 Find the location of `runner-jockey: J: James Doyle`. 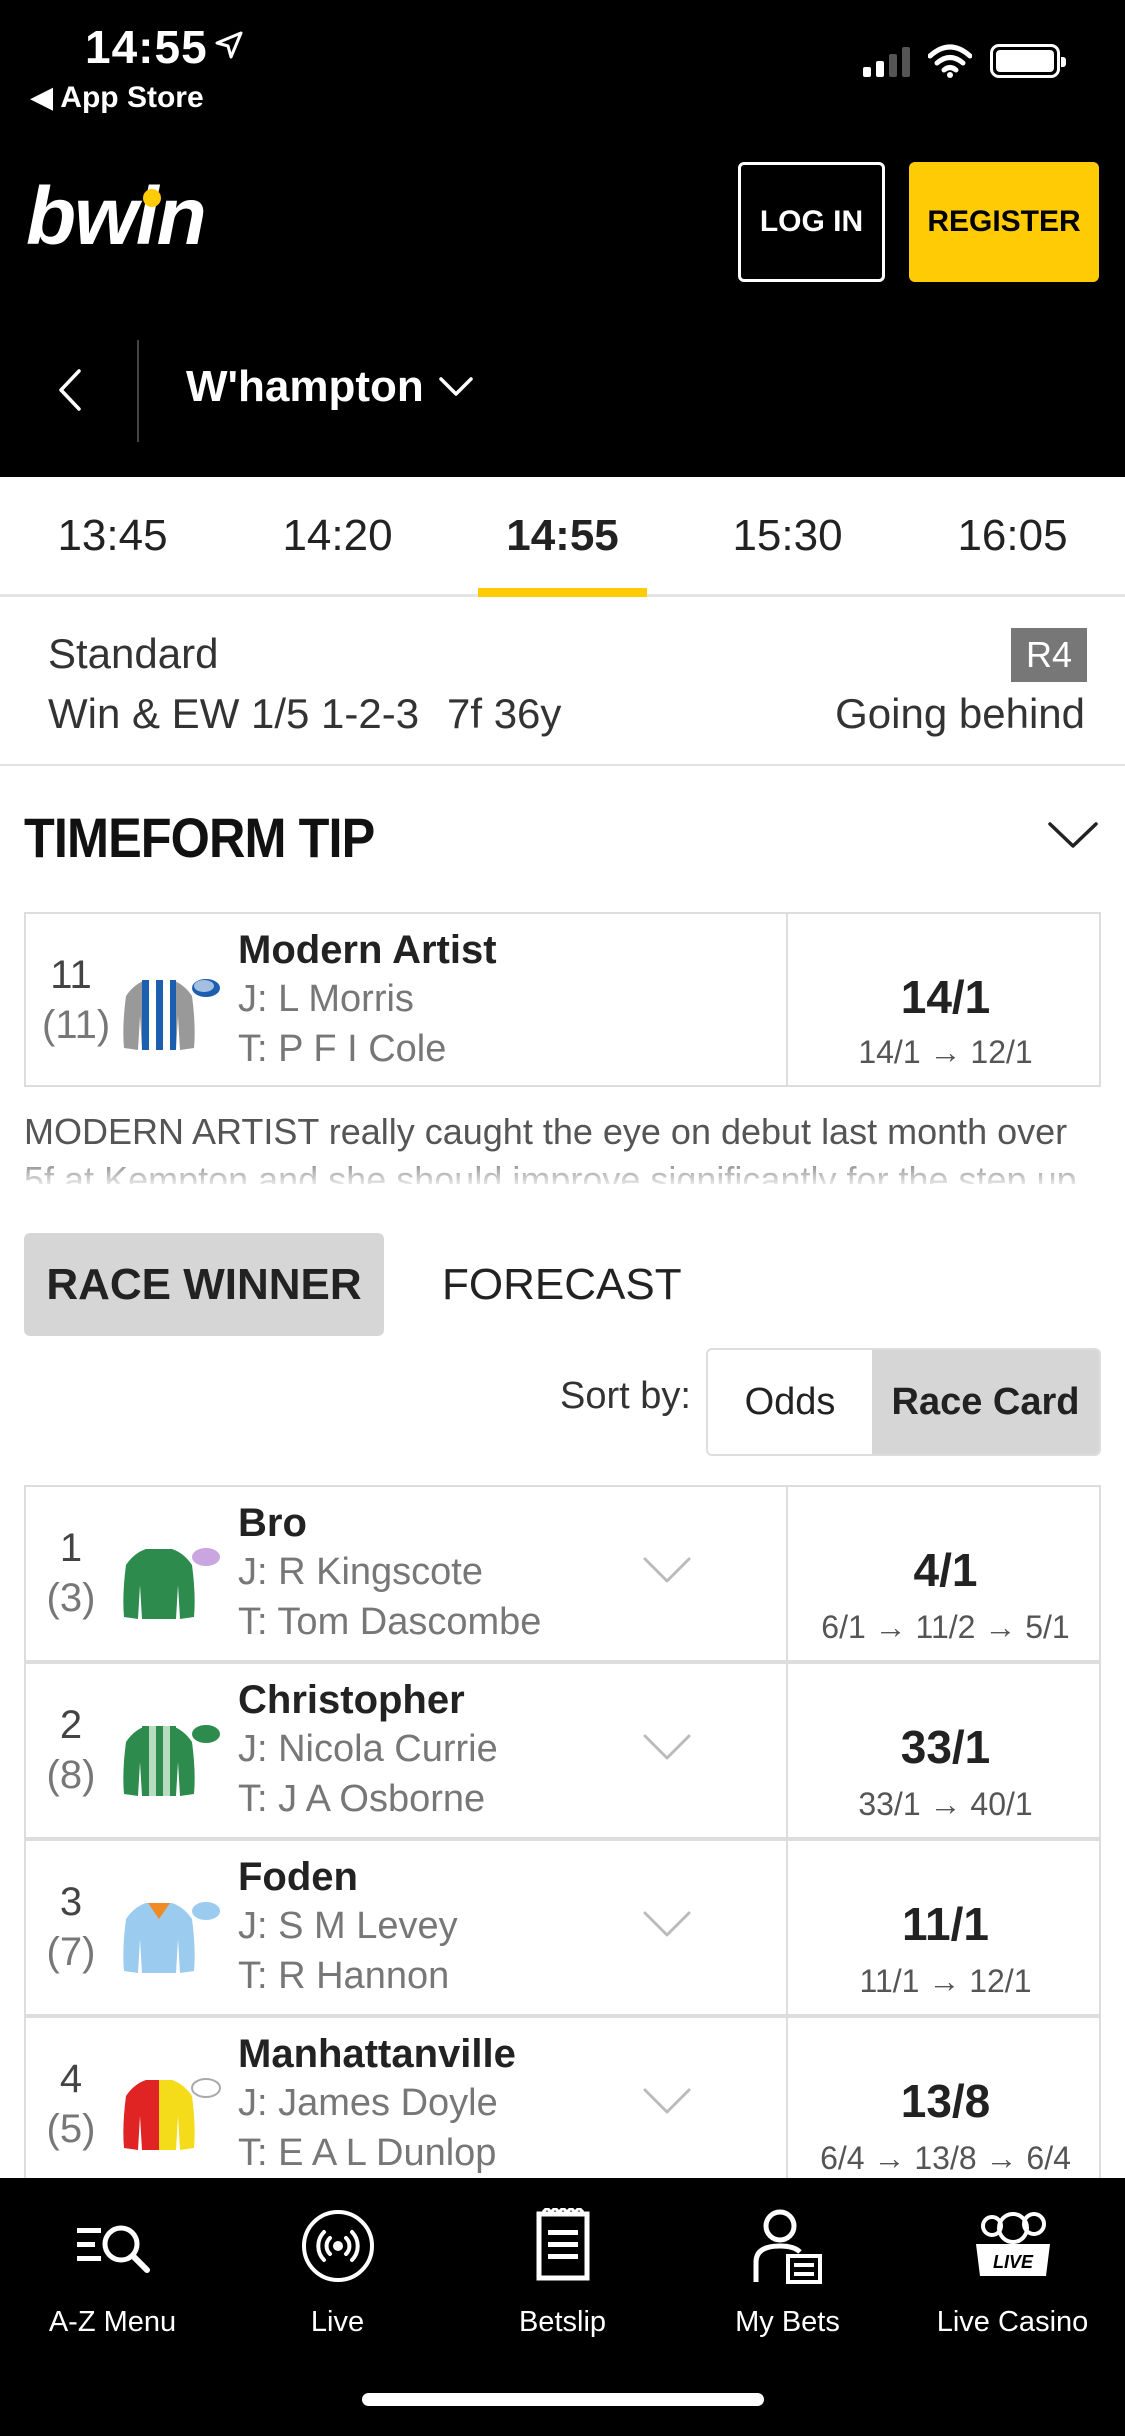

runner-jockey: J: James Doyle is located at coordinates (368, 2103).